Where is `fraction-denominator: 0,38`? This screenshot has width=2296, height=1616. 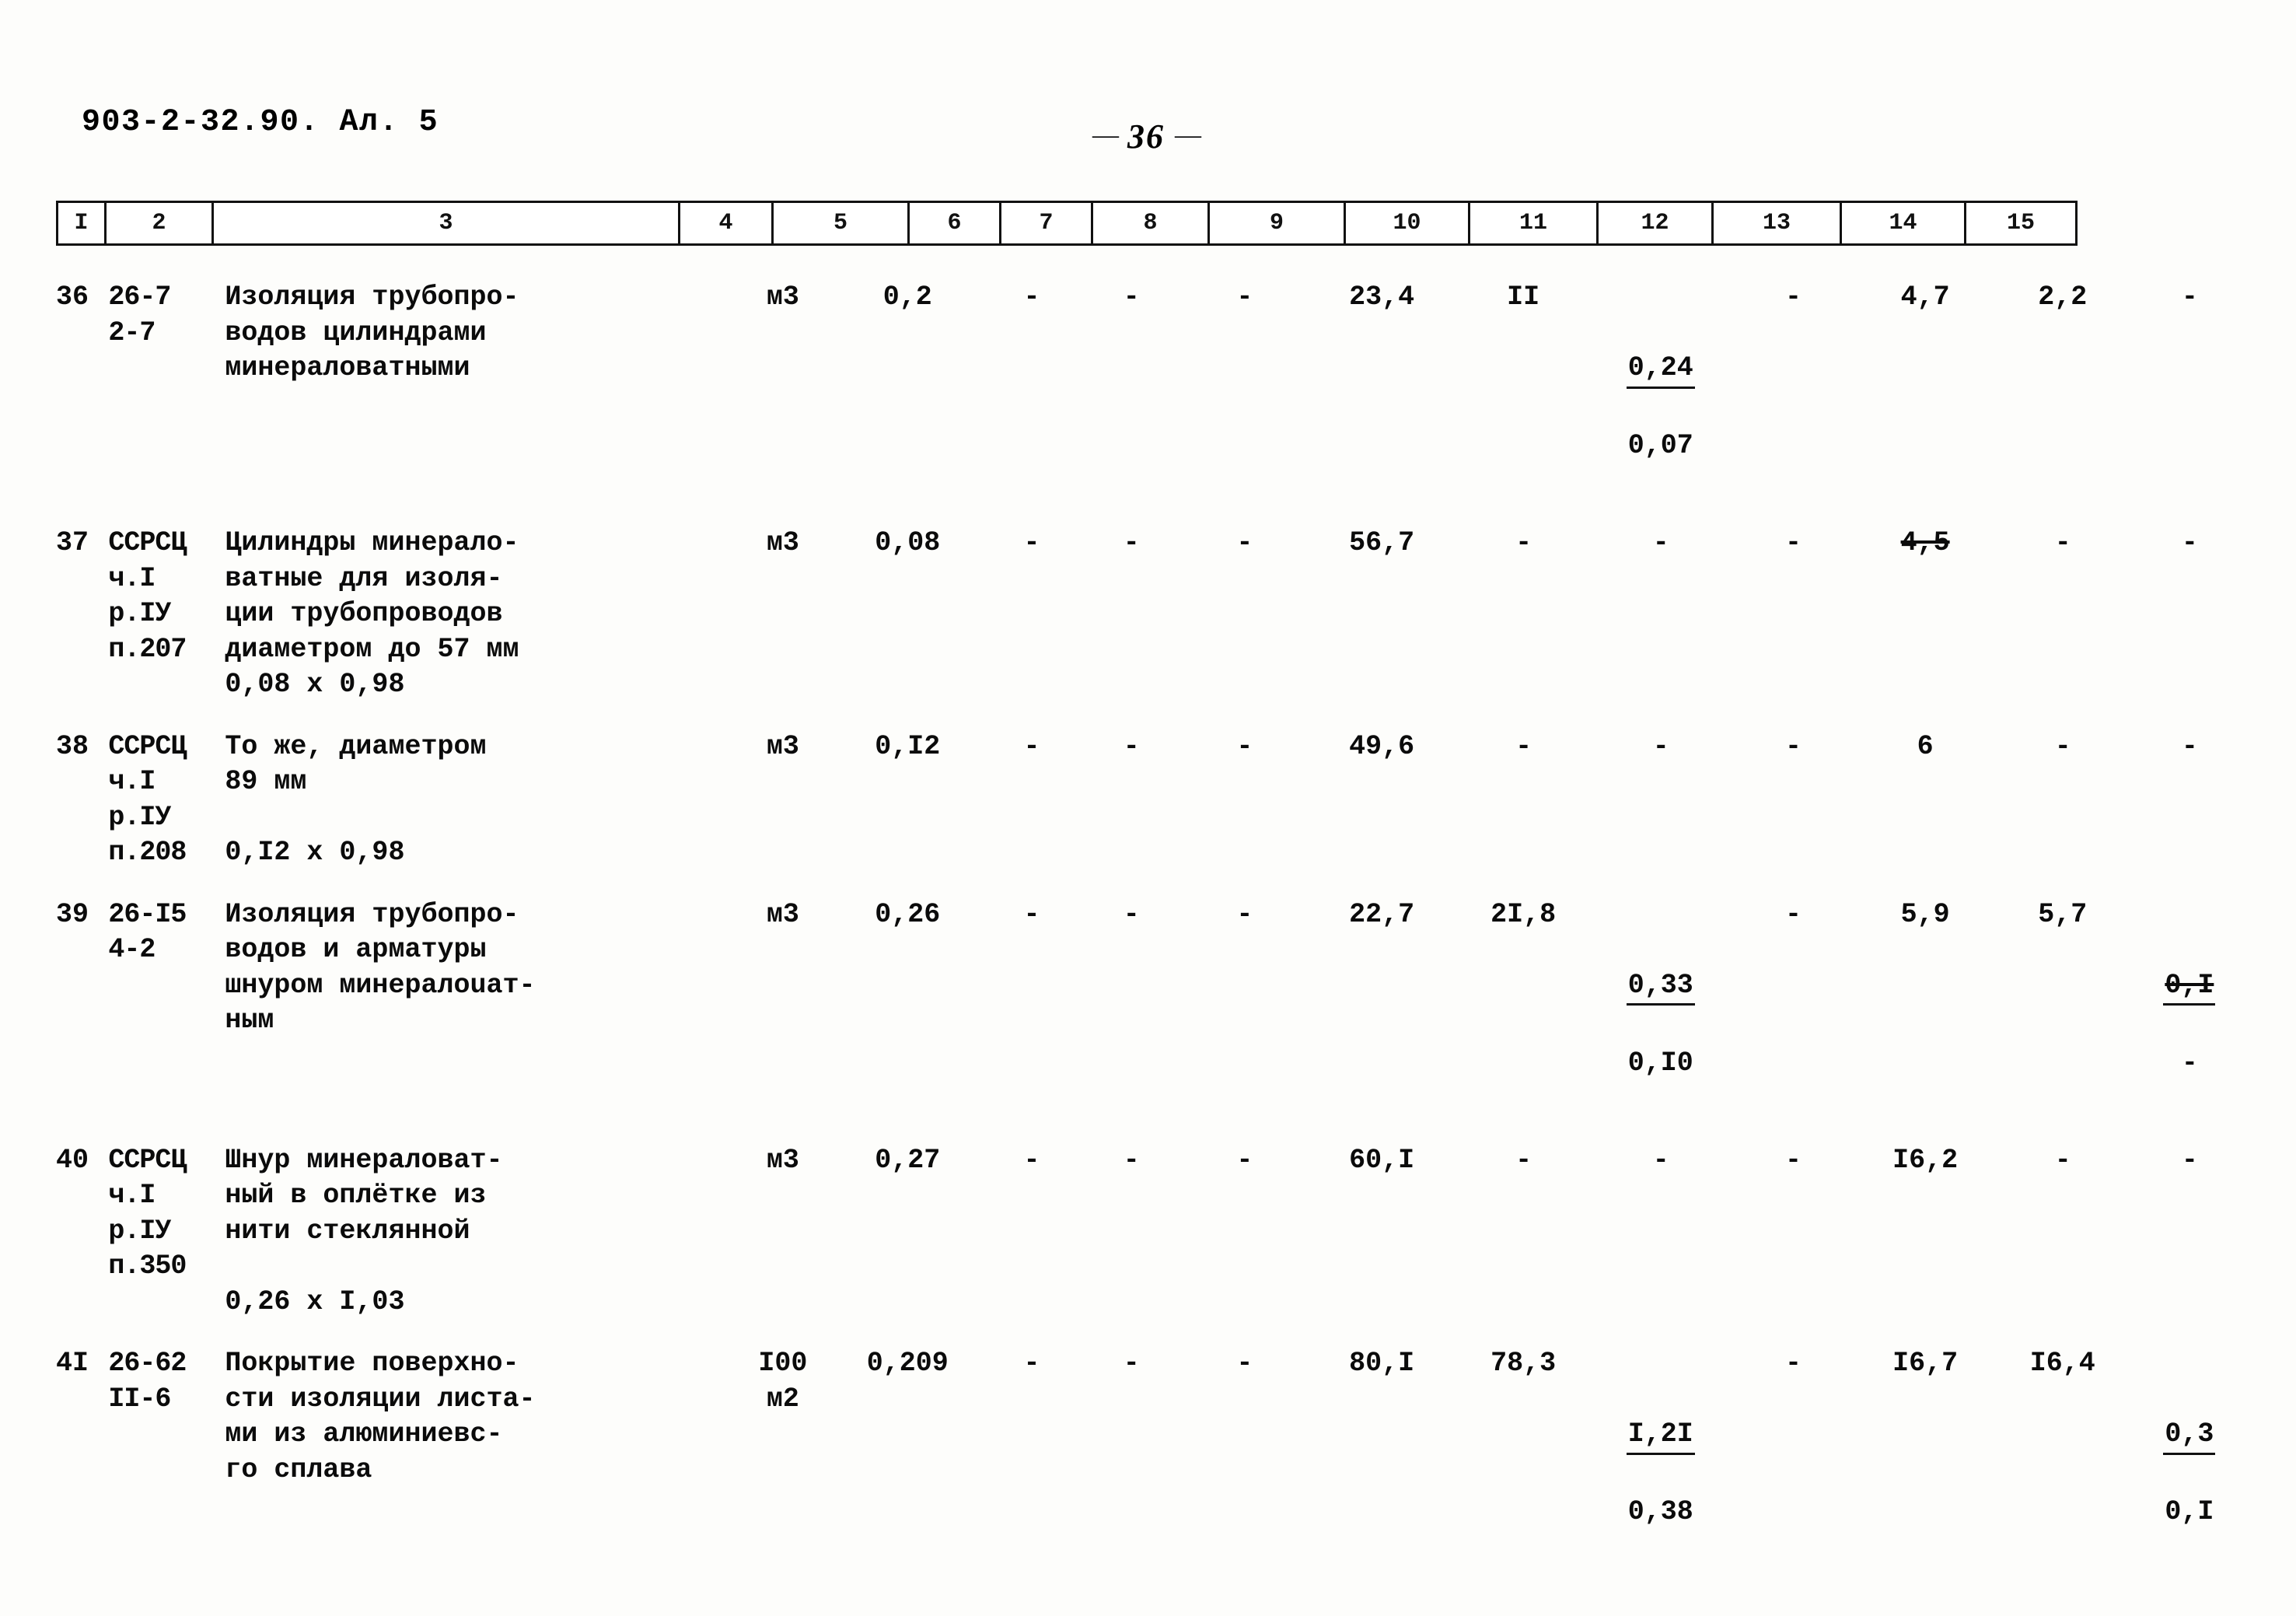
fraction-denominator: 0,38 is located at coordinates (1660, 1511).